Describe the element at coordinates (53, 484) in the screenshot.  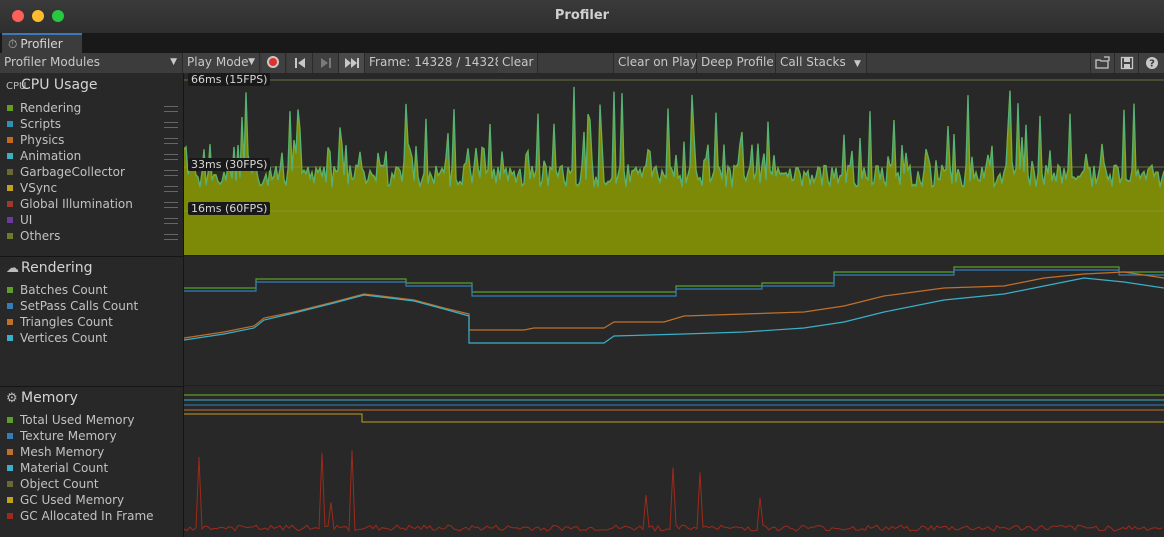
I see `legend-item: Object Count` at that location.